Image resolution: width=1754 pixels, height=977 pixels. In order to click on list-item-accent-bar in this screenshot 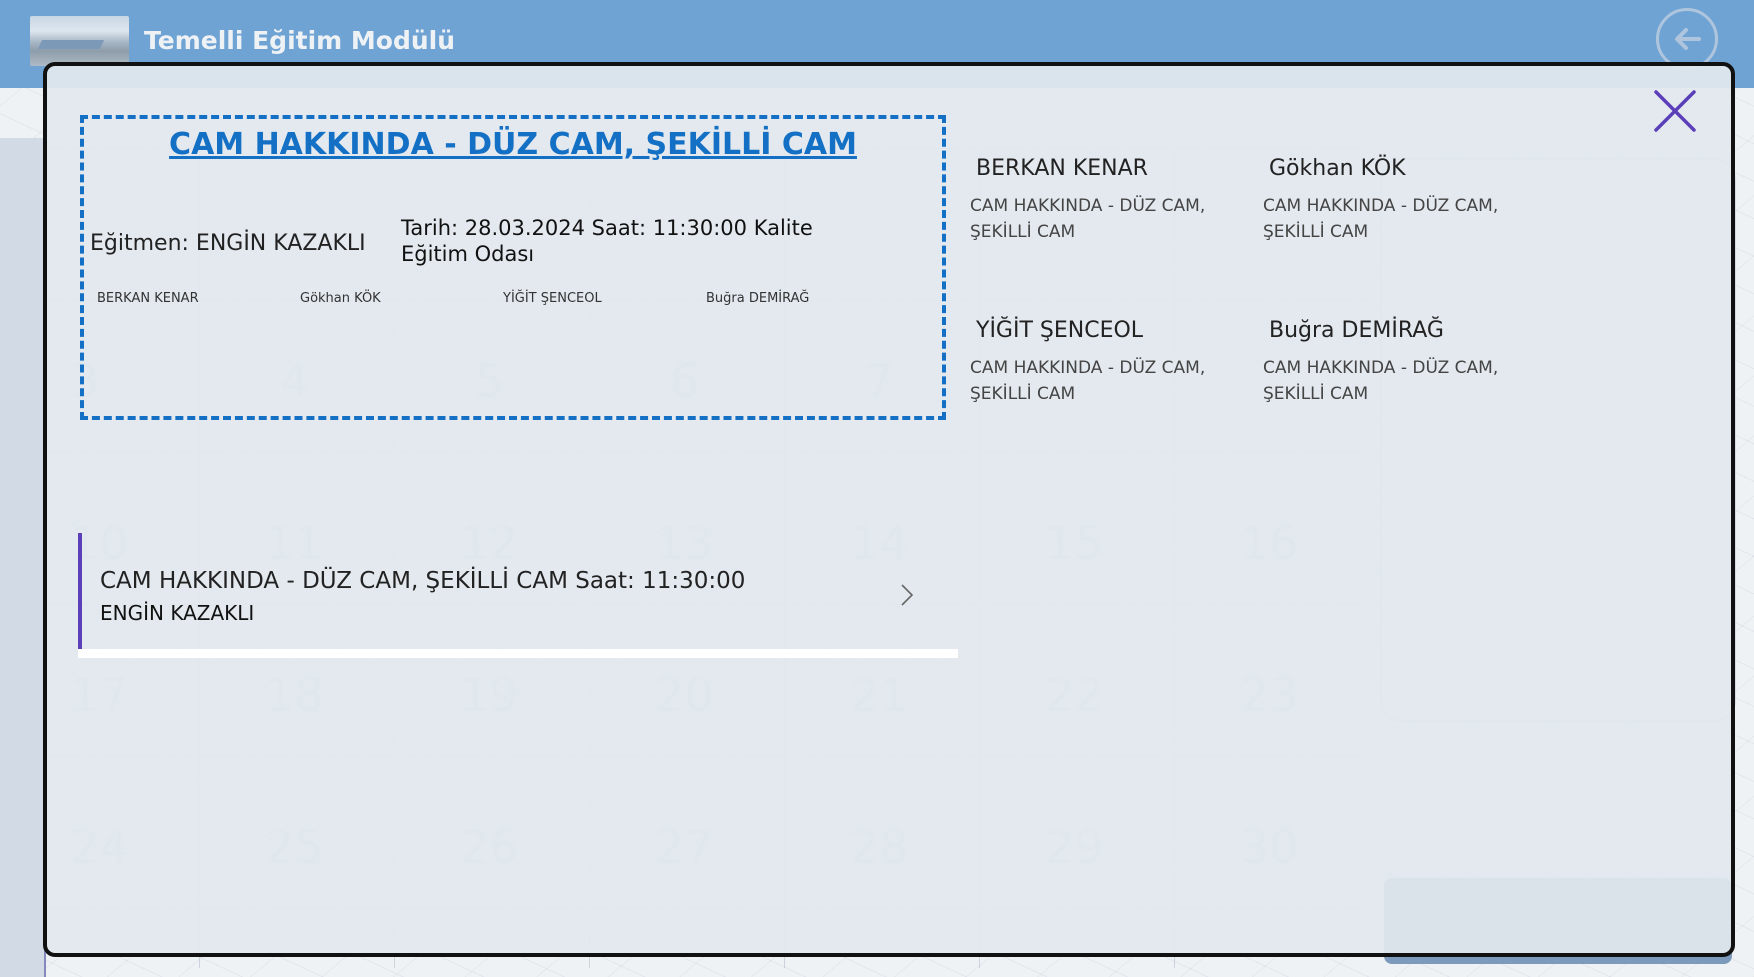, I will do `click(80, 592)`.